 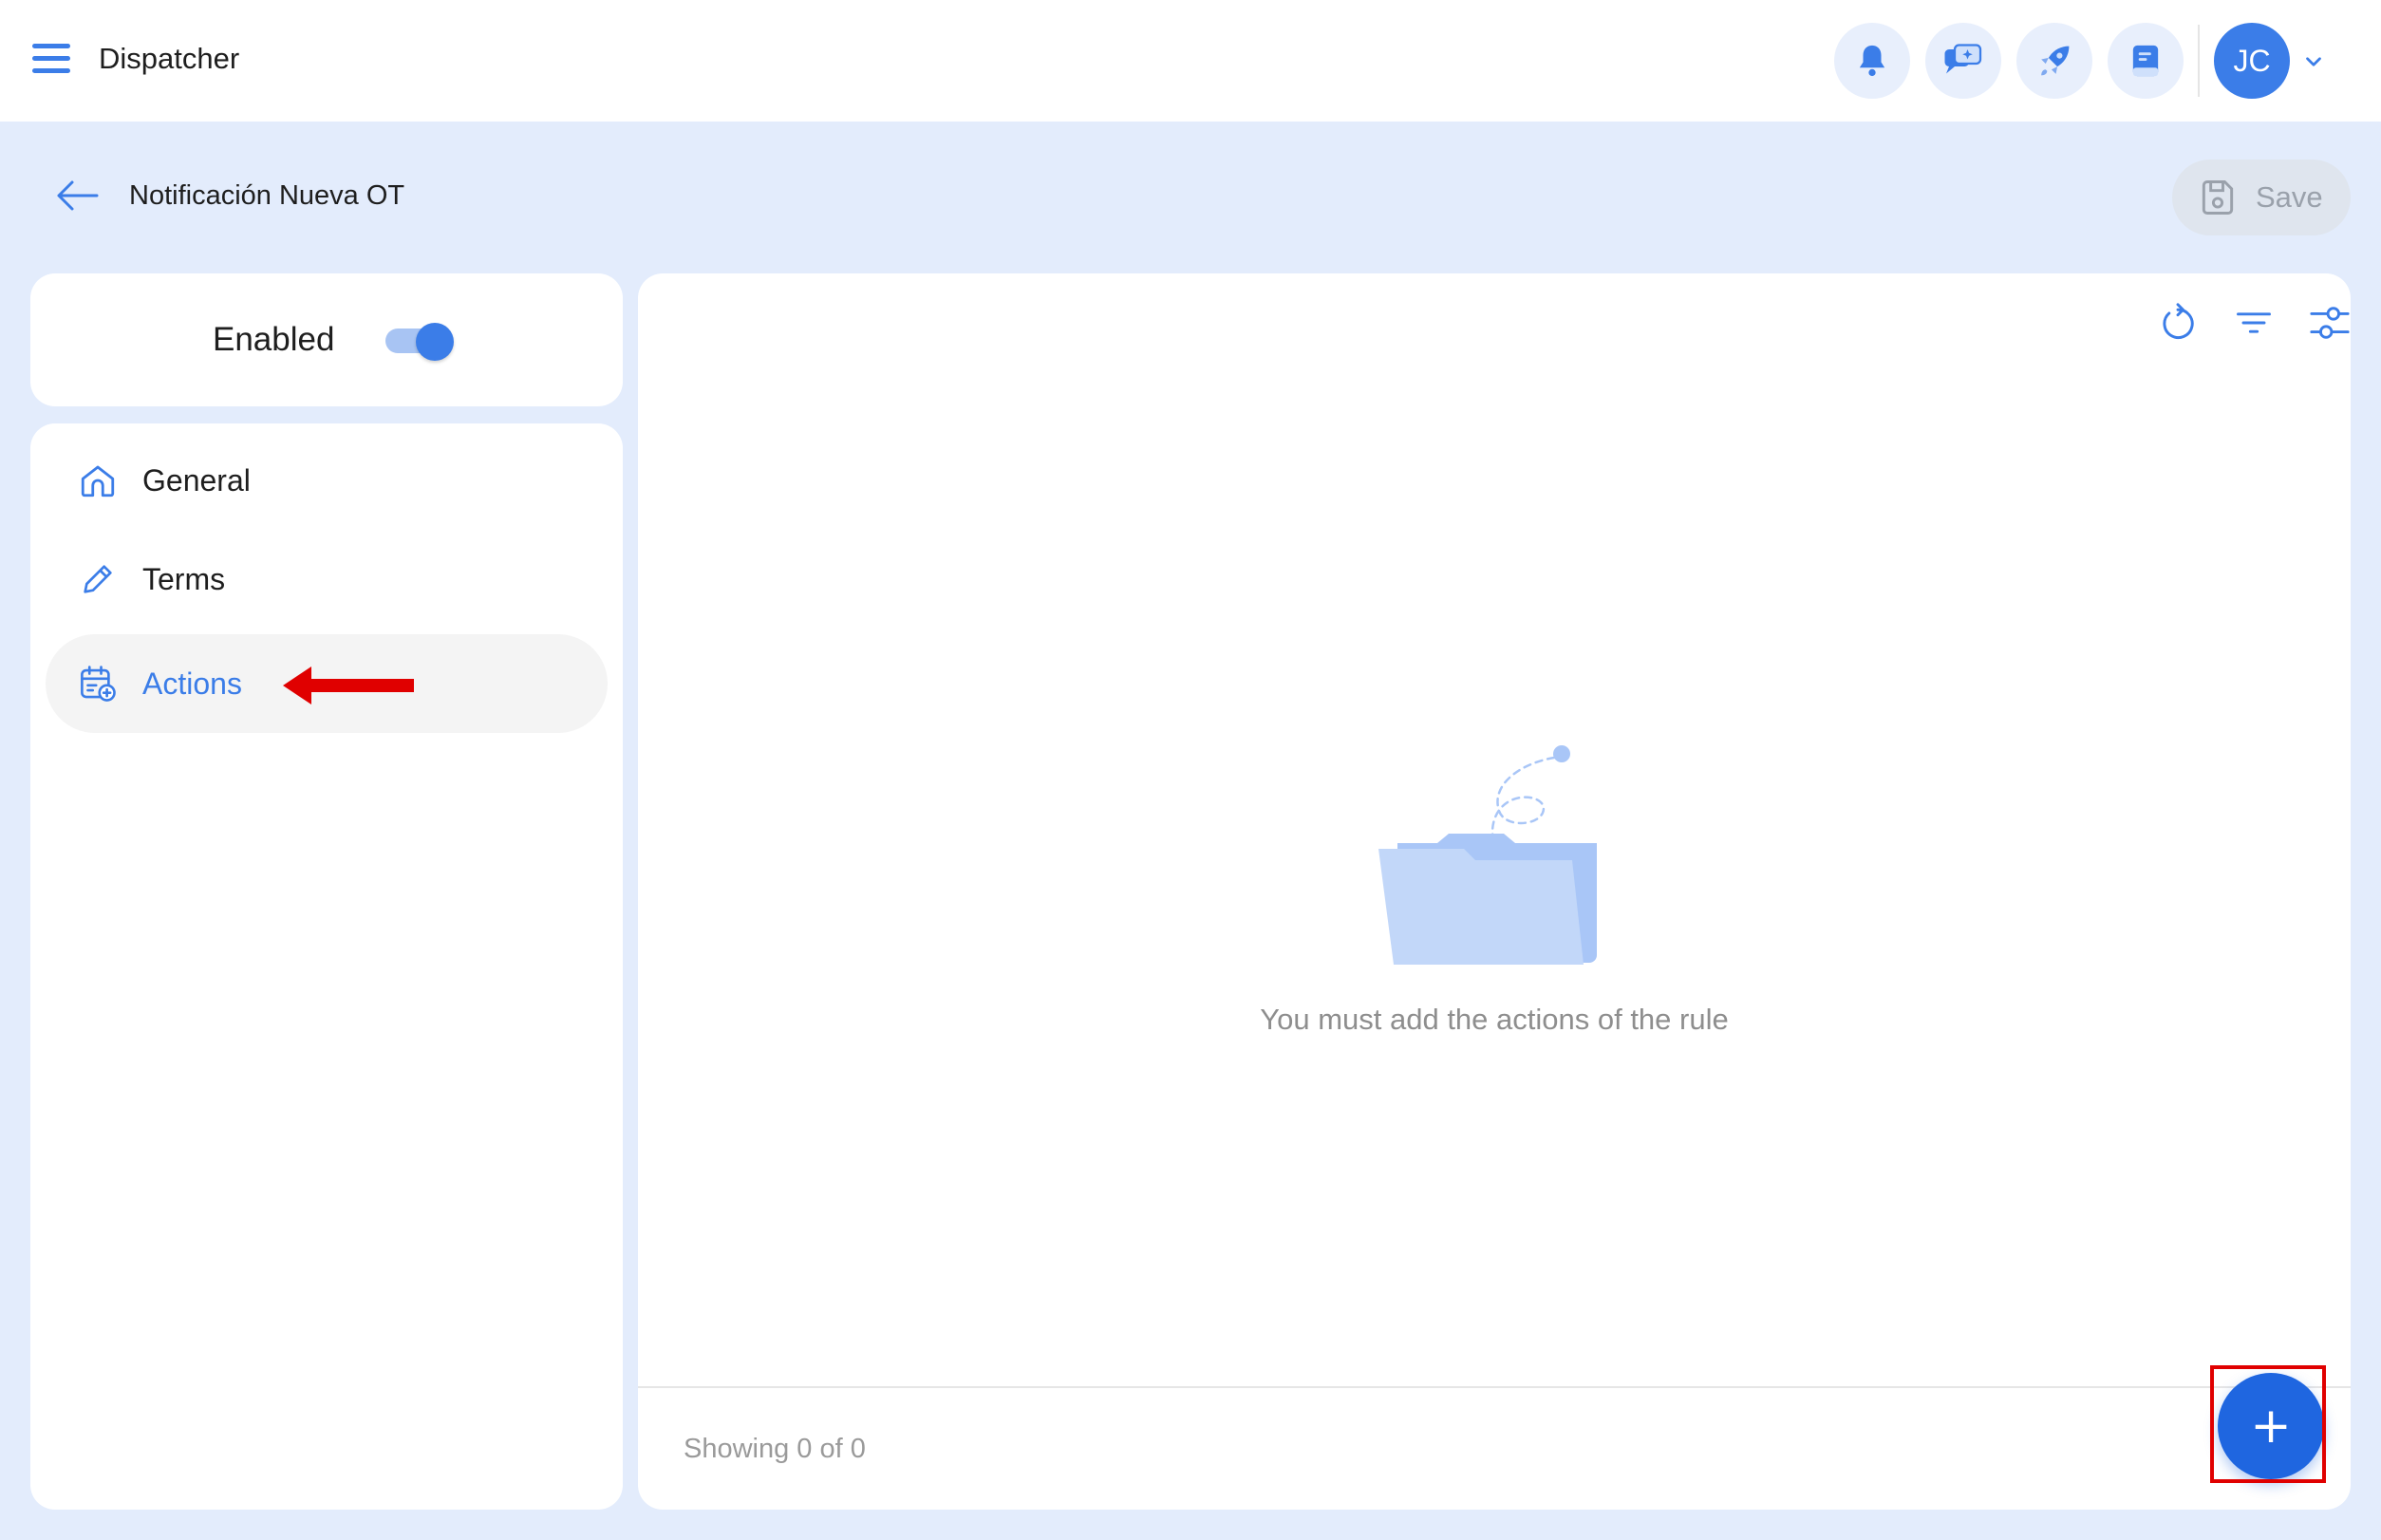 I want to click on empty-folder-illustration, so click(x=1487, y=855).